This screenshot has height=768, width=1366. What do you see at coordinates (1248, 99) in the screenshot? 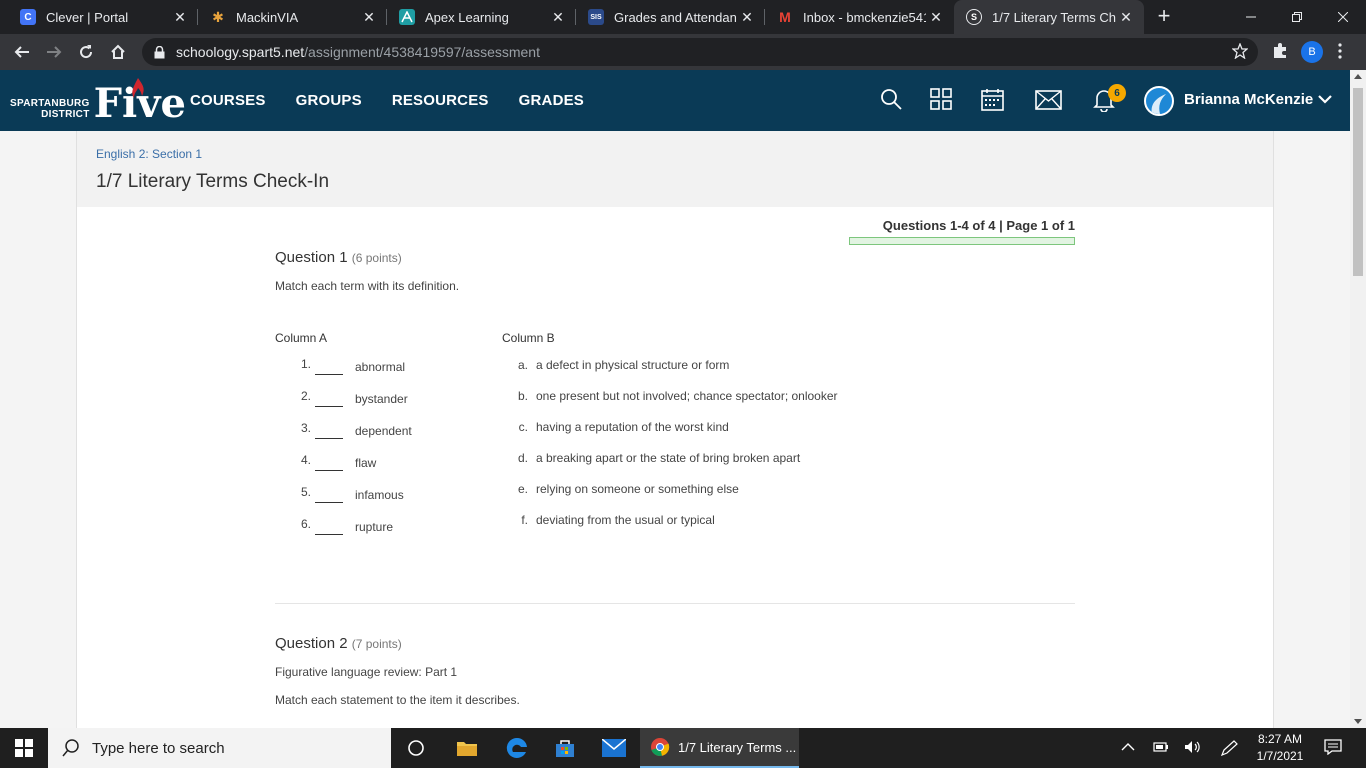
I see `user-name: Brianna McKenzie` at bounding box center [1248, 99].